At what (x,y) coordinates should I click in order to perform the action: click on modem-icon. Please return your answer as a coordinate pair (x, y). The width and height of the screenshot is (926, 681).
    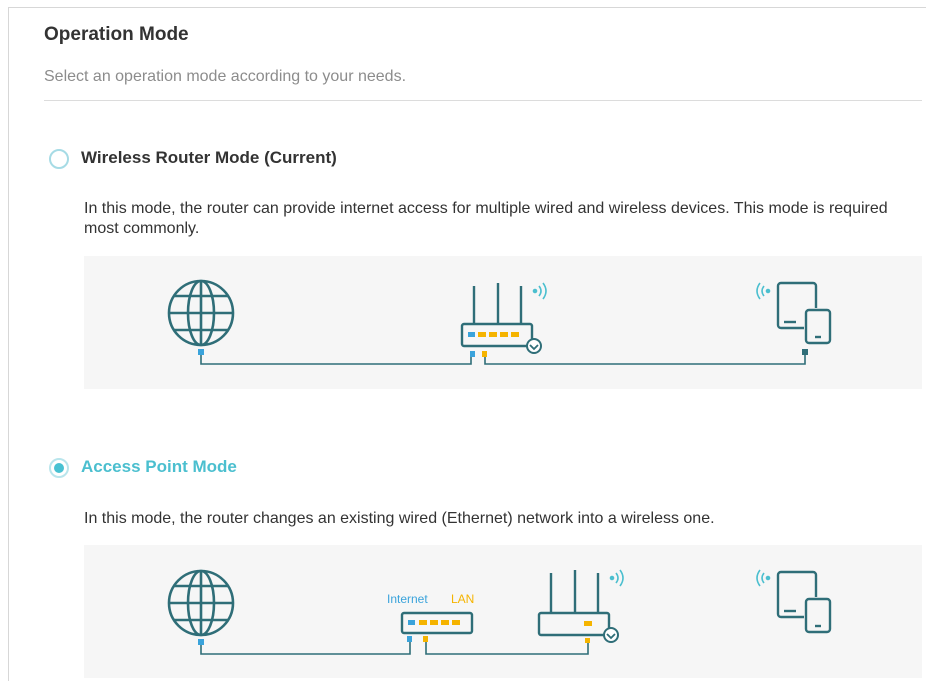
    Looking at the image, I should click on (437, 623).